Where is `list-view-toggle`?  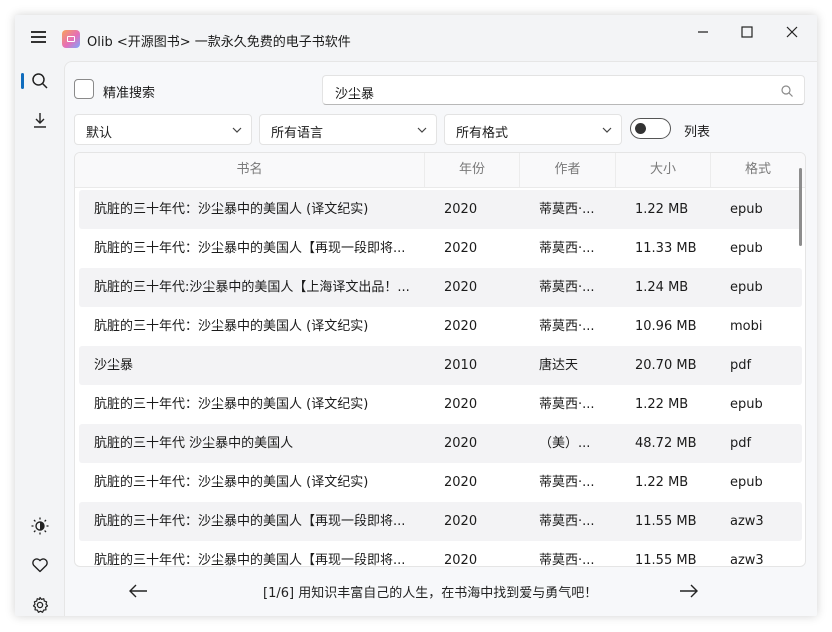 list-view-toggle is located at coordinates (650, 128).